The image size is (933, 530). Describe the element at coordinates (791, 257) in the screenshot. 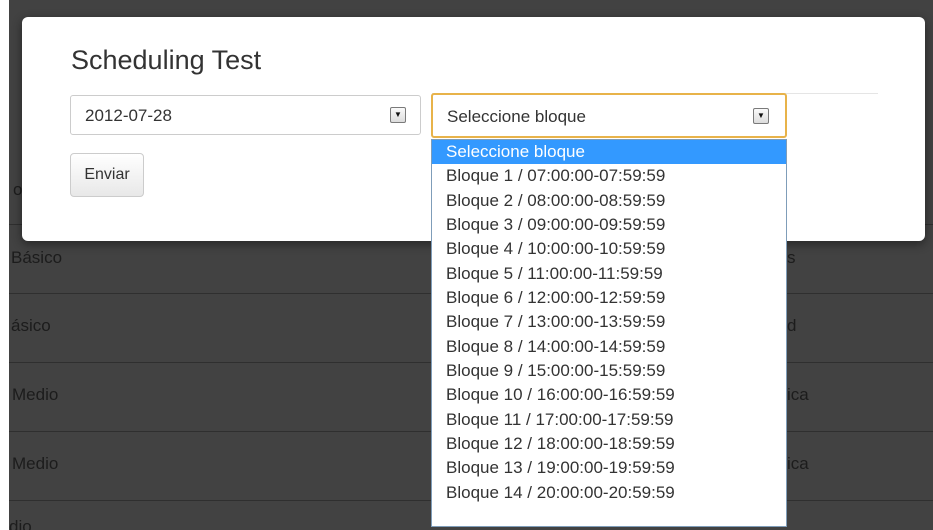

I see `table-cell: s` at that location.